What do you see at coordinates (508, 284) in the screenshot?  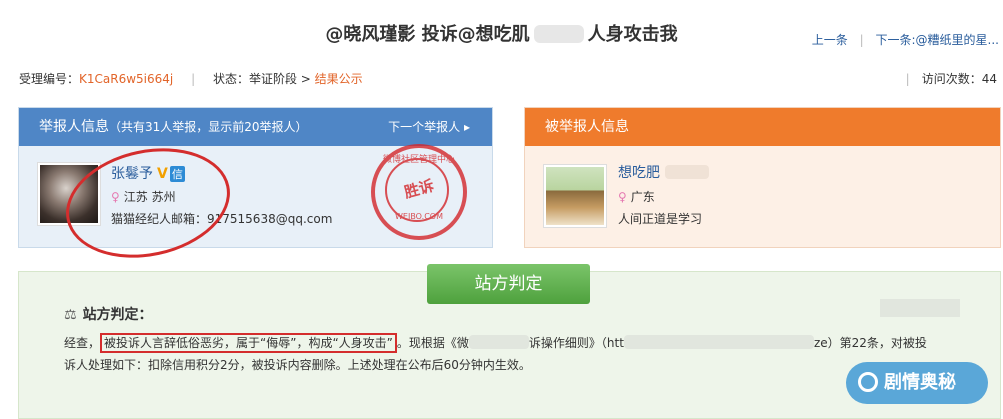 I see `judgment-tab: 站方判定` at bounding box center [508, 284].